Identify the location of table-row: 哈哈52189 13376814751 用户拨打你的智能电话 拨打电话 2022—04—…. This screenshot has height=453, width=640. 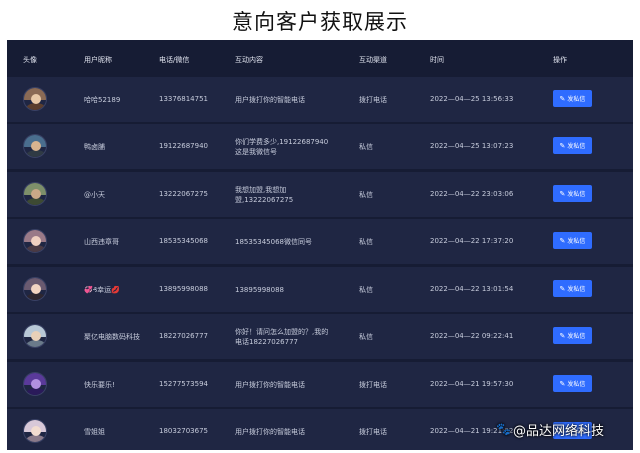
(320, 99).